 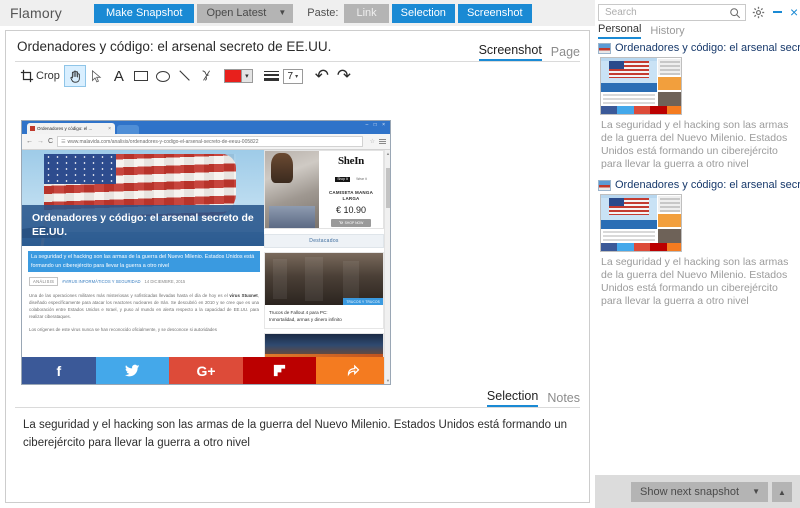 I want to click on size-selector: 7 ▾, so click(x=292, y=76).